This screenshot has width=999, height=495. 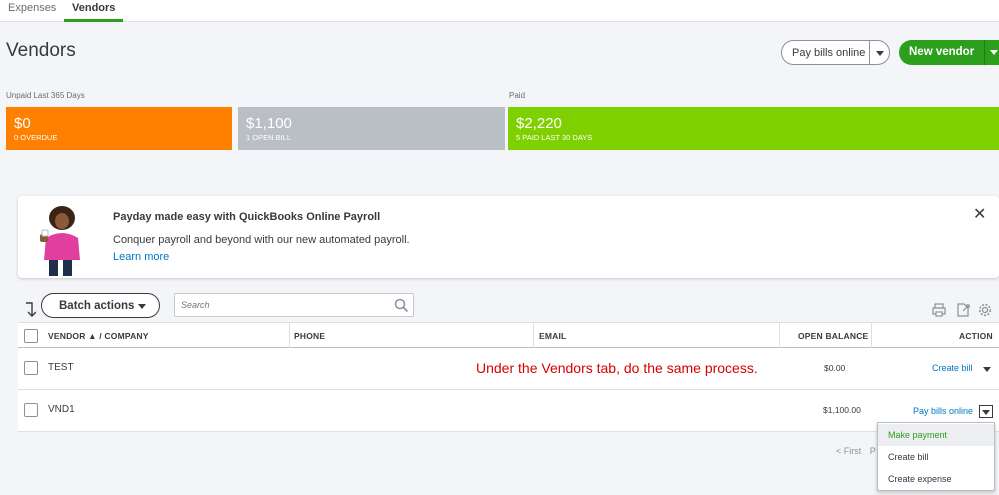 What do you see at coordinates (539, 123) in the screenshot?
I see `paid-amount: $2,220` at bounding box center [539, 123].